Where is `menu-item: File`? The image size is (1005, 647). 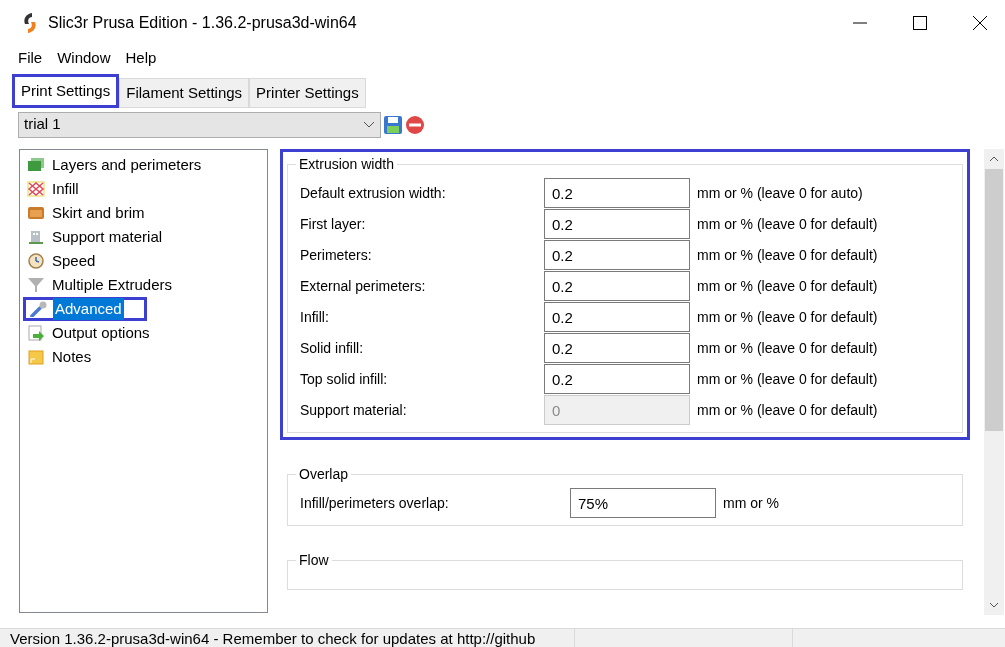 menu-item: File is located at coordinates (30, 58).